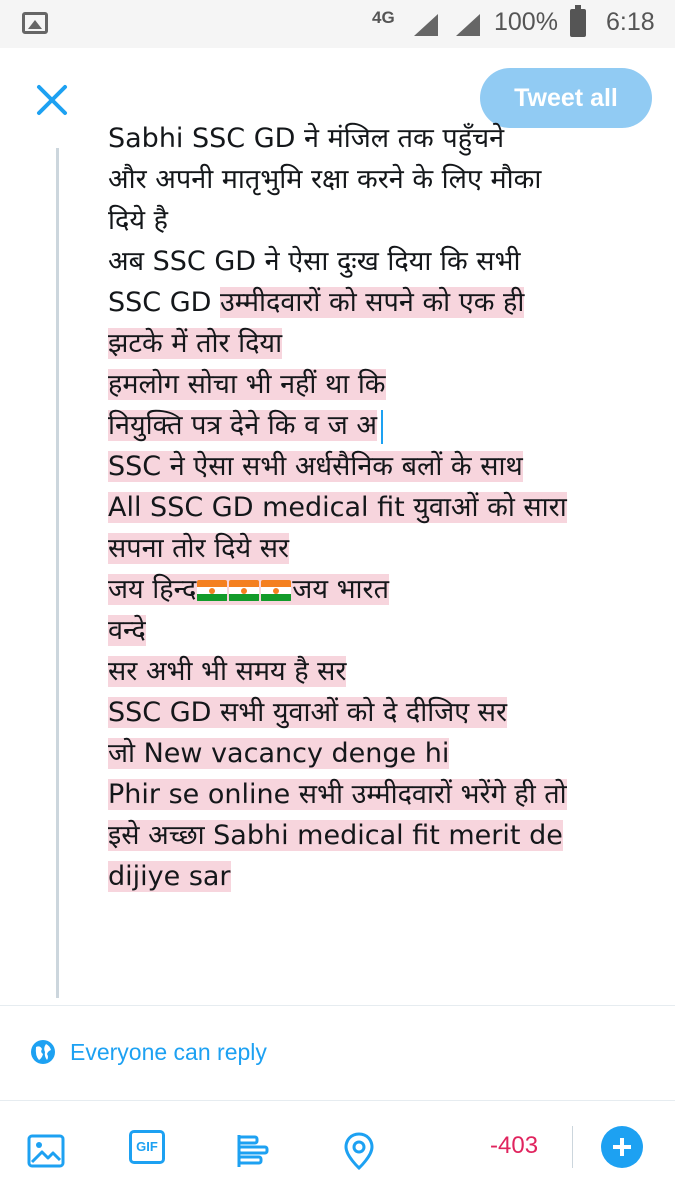  Describe the element at coordinates (372, 302) in the screenshot. I see `over-limit-highlight: उम्मीदवारों को सपने को एक ही` at that location.